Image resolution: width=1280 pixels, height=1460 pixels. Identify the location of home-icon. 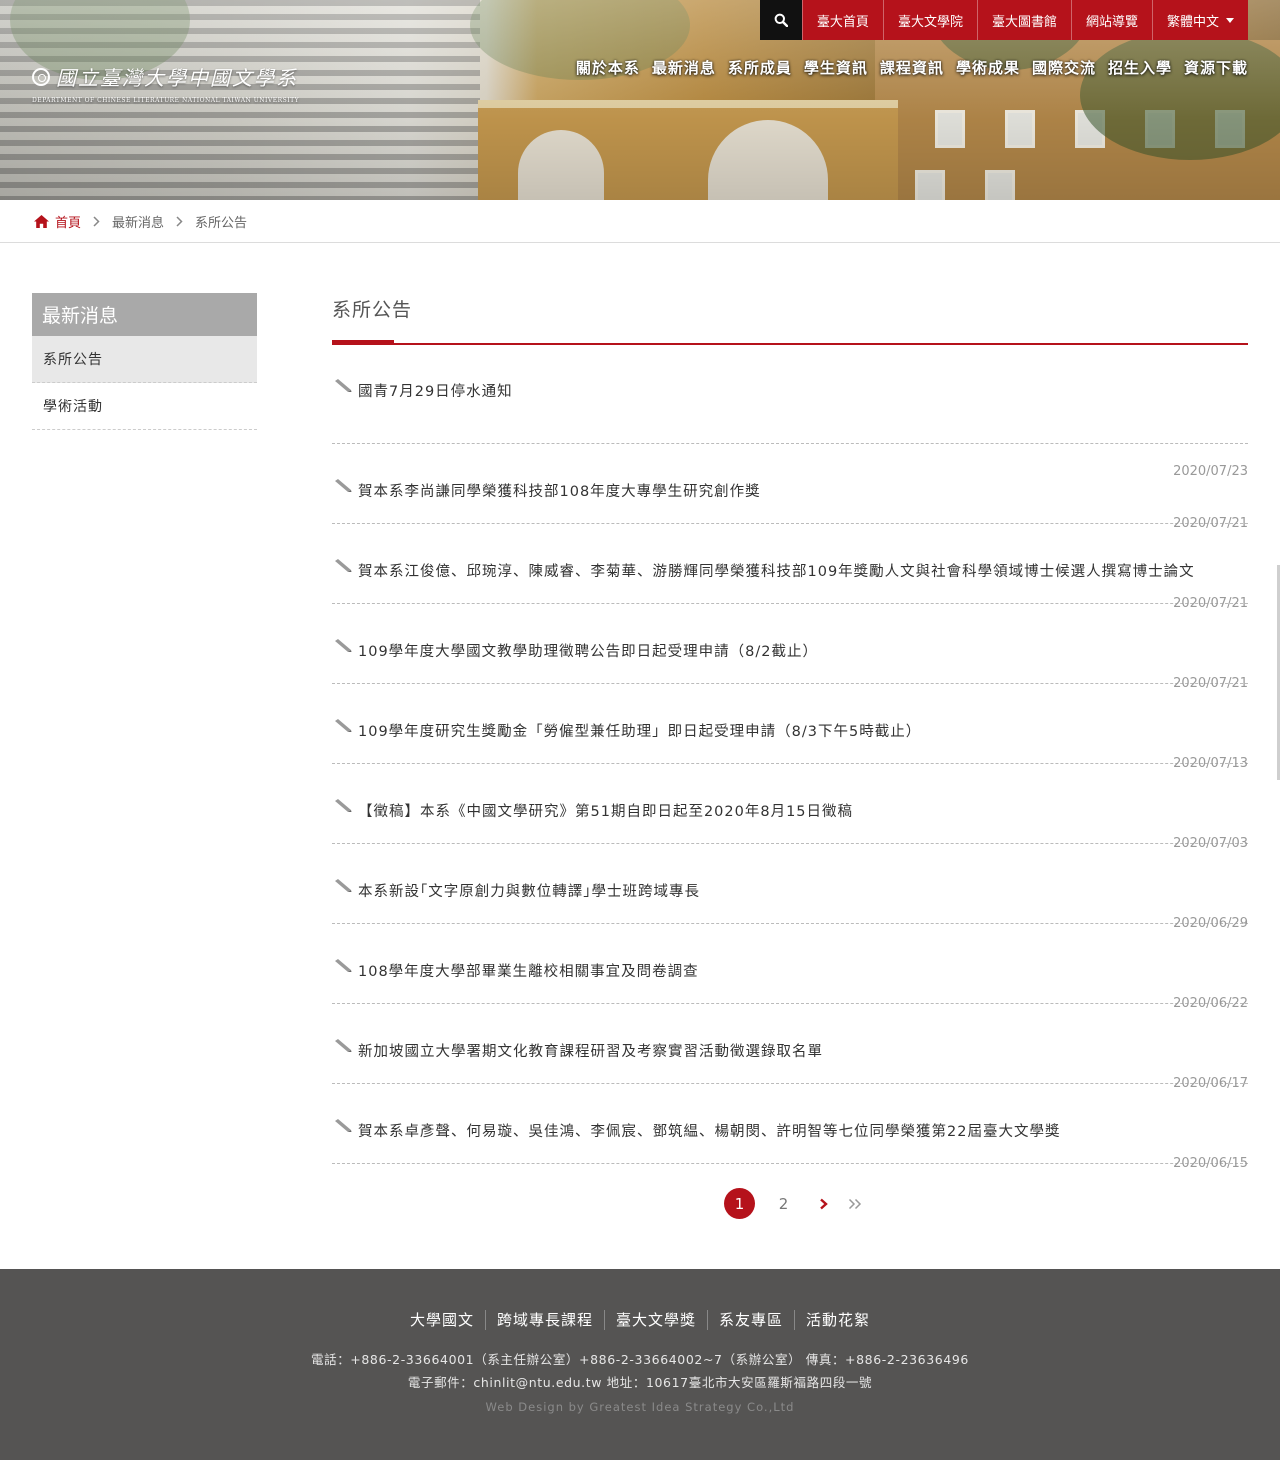
(41, 221).